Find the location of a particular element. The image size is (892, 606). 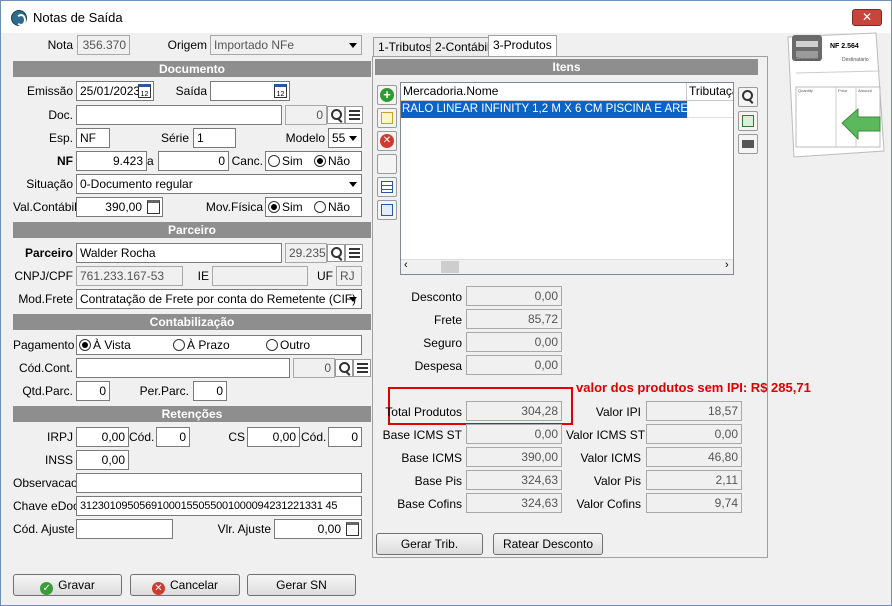

parceiro-field: Walder Rocha is located at coordinates (179, 253).